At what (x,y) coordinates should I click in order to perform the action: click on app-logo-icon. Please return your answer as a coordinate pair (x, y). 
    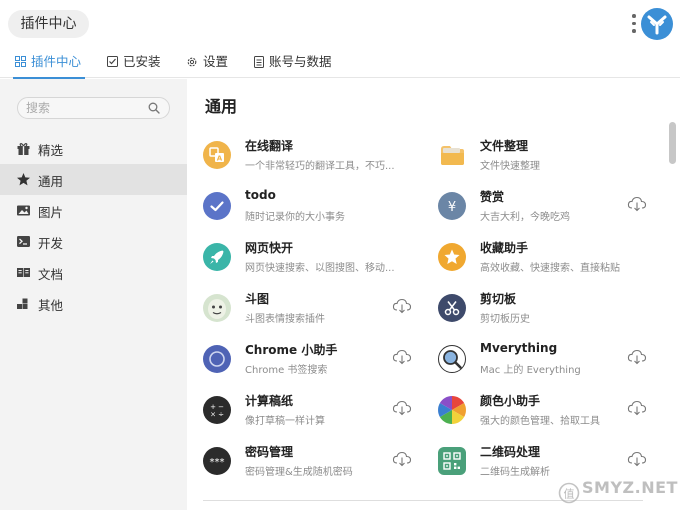
    Looking at the image, I should click on (657, 24).